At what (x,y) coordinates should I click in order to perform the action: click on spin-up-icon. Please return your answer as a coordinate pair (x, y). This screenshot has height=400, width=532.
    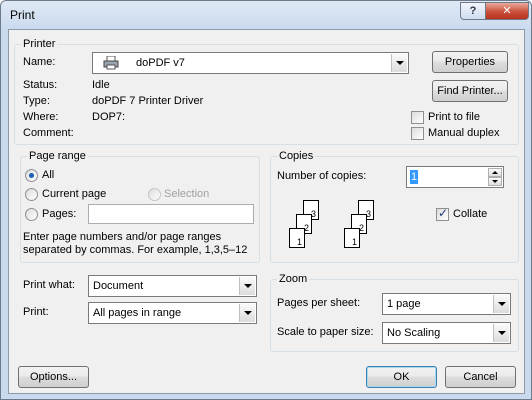
    Looking at the image, I should click on (495, 172).